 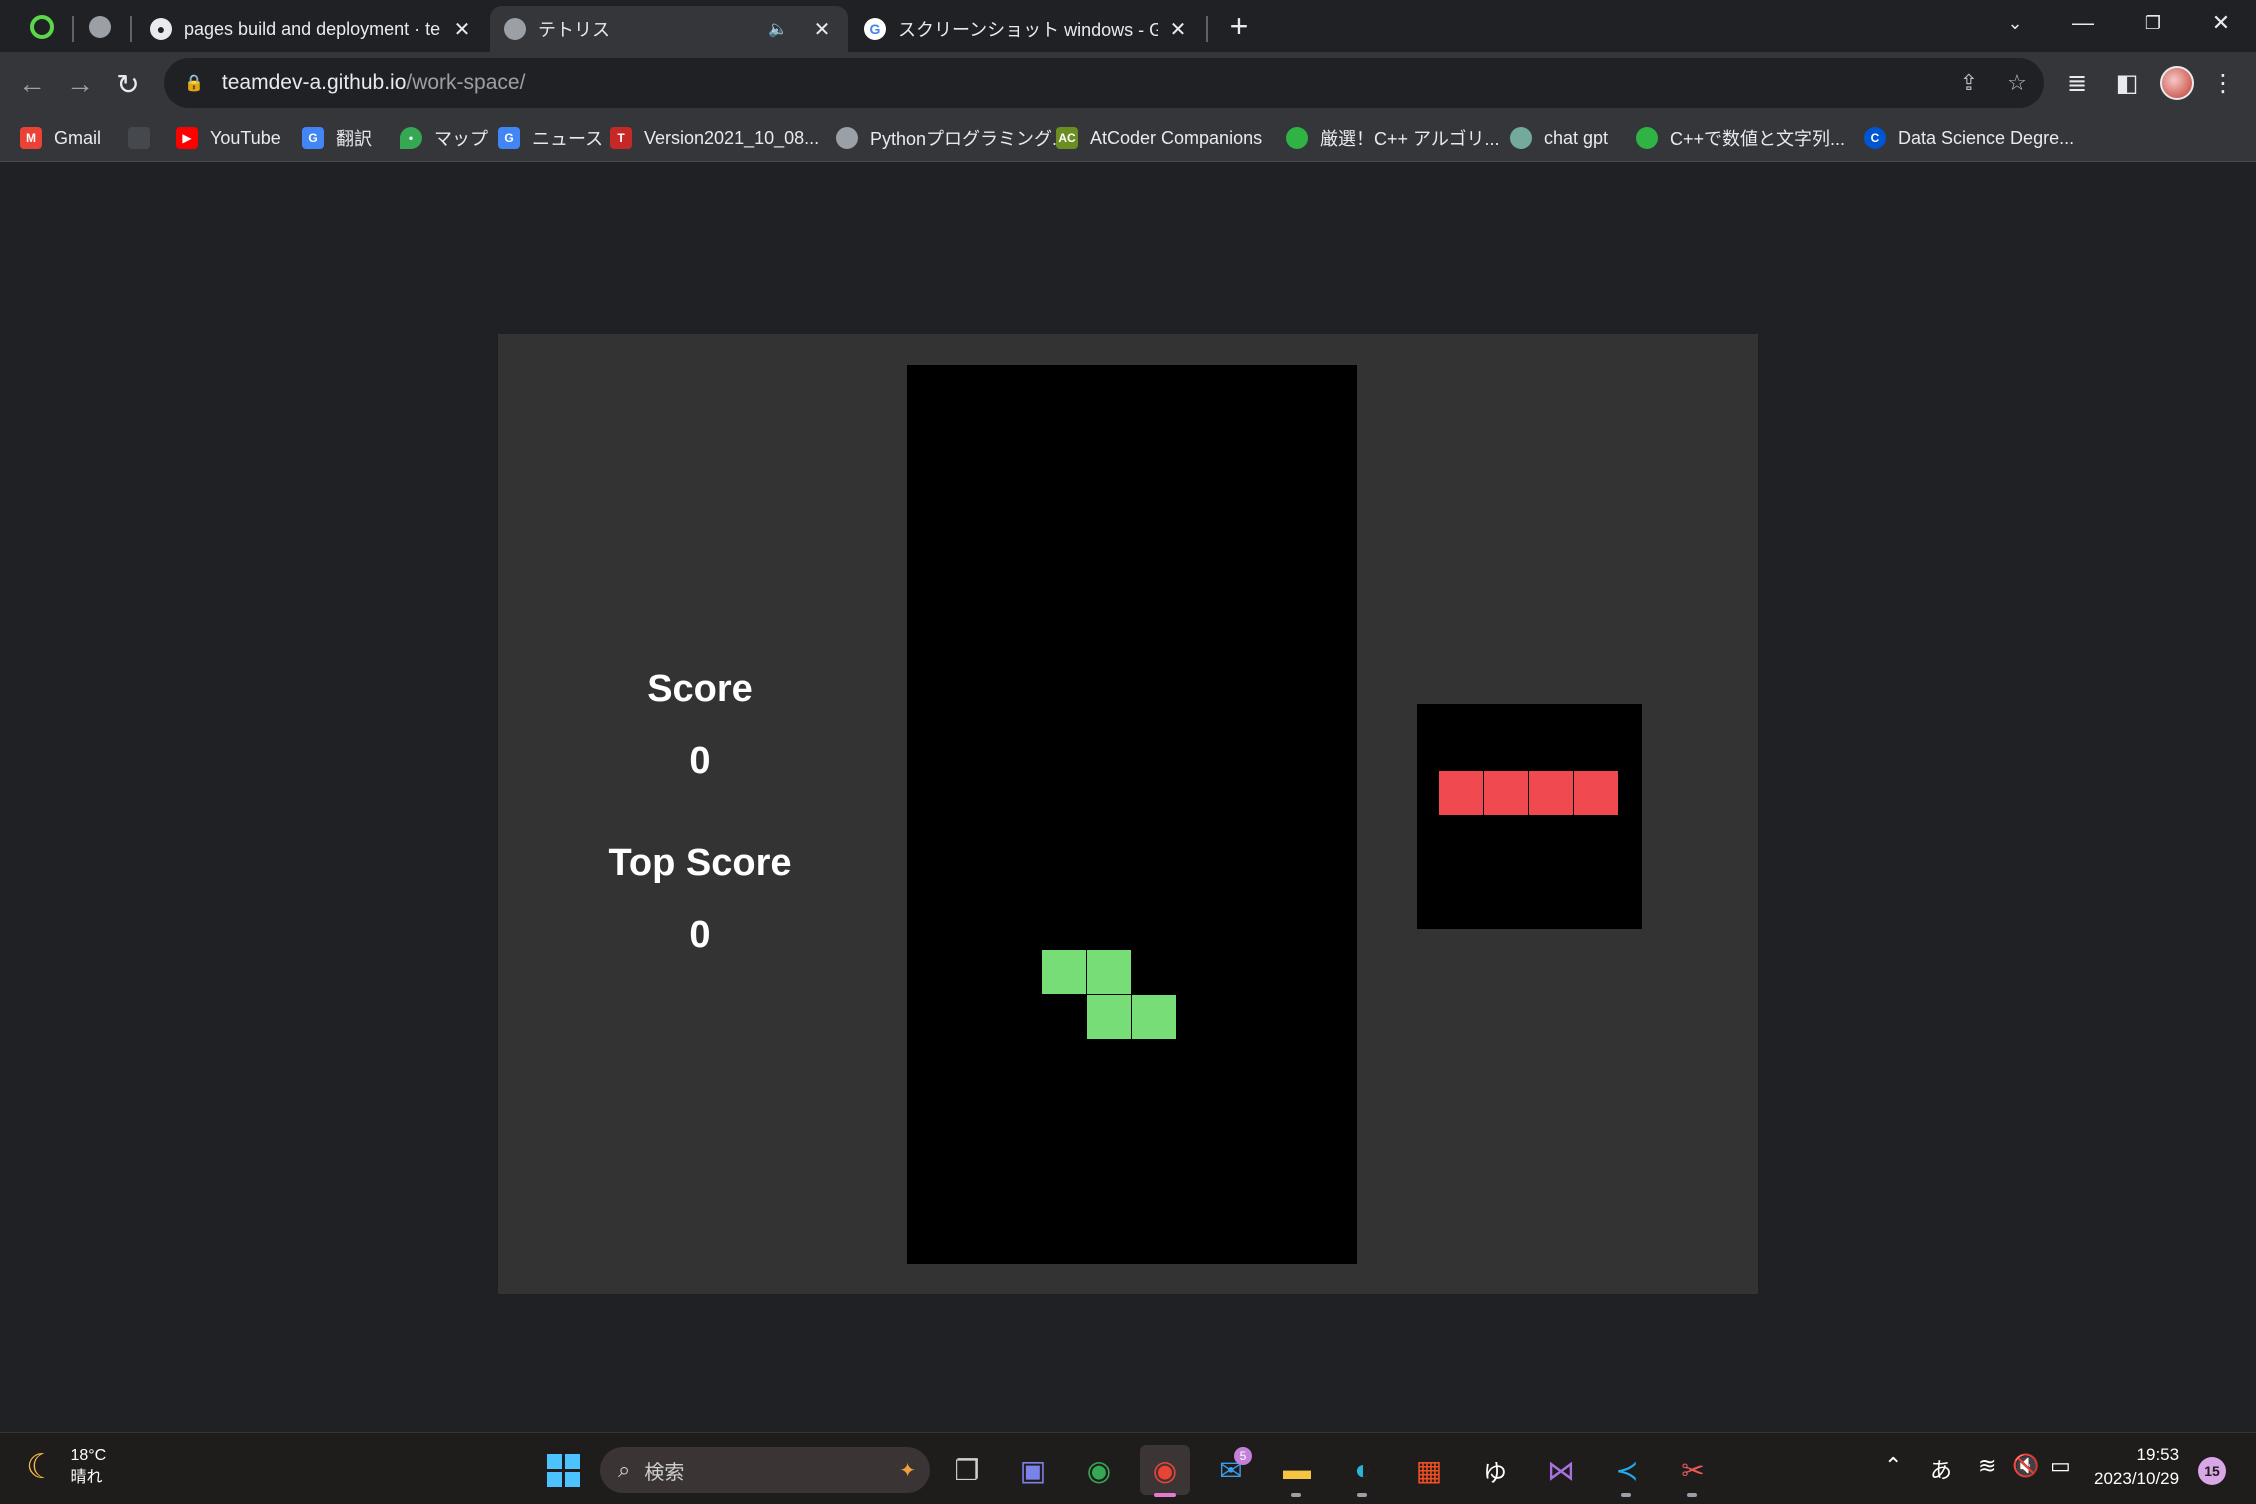 I want to click on teams-button: ▣, so click(x=1033, y=1470).